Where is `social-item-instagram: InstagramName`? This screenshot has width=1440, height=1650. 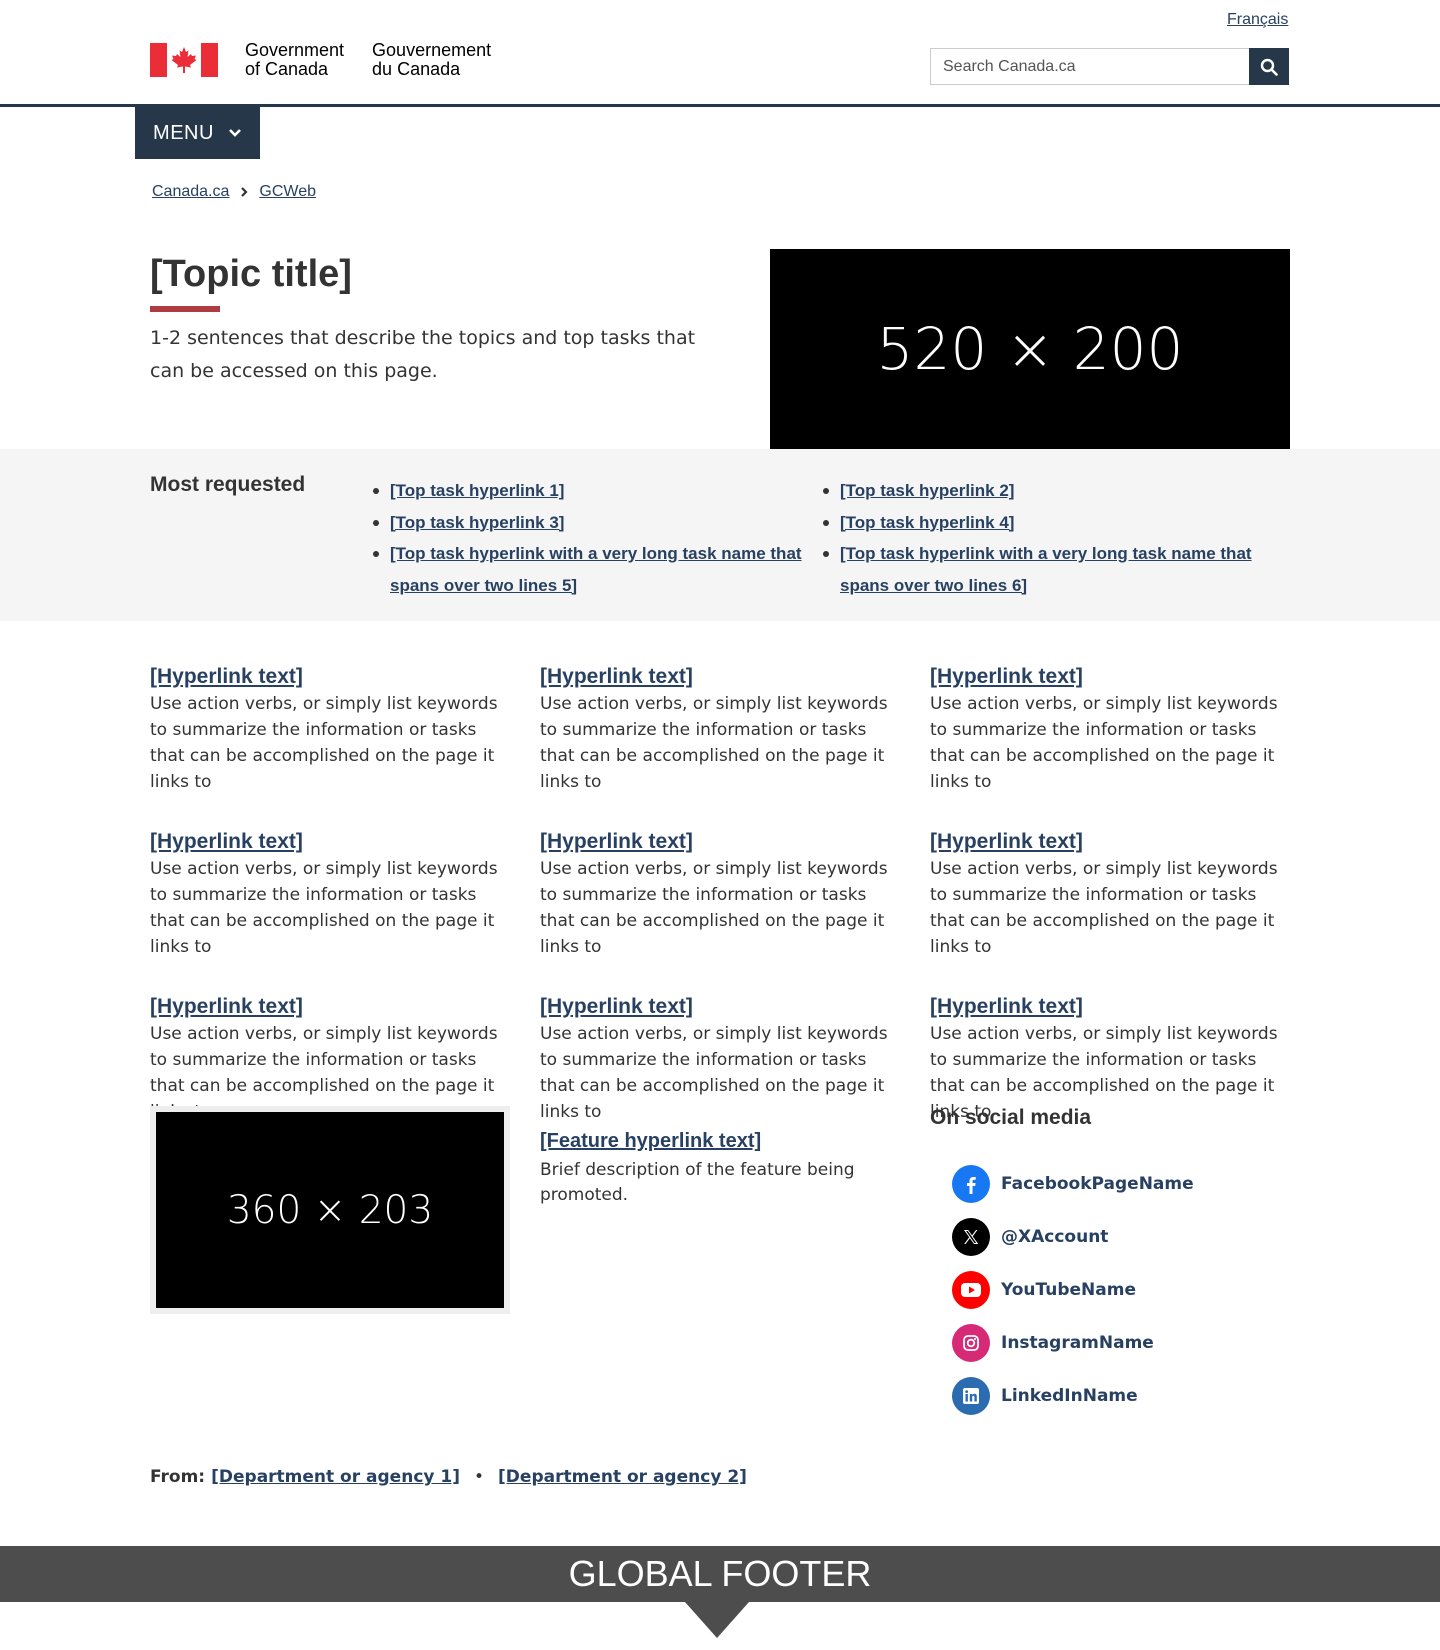
social-item-instagram: InstagramName is located at coordinates (1073, 1342).